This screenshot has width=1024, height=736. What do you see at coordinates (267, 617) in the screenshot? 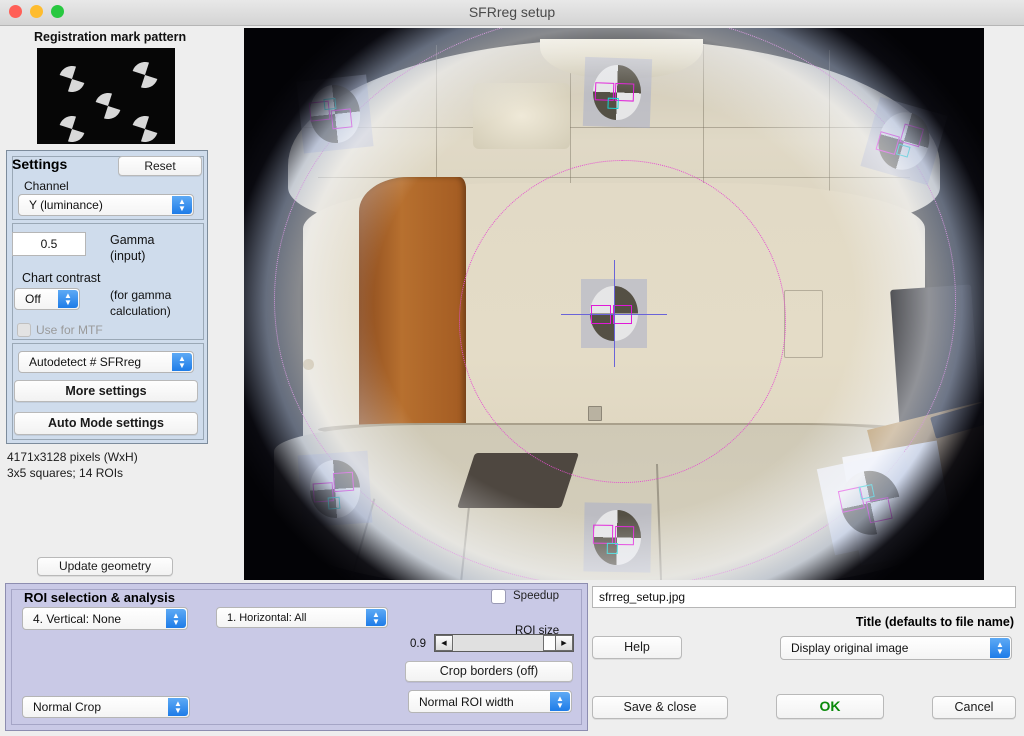
I see `horizontal-roi-value: 1. Horizontal: All` at bounding box center [267, 617].